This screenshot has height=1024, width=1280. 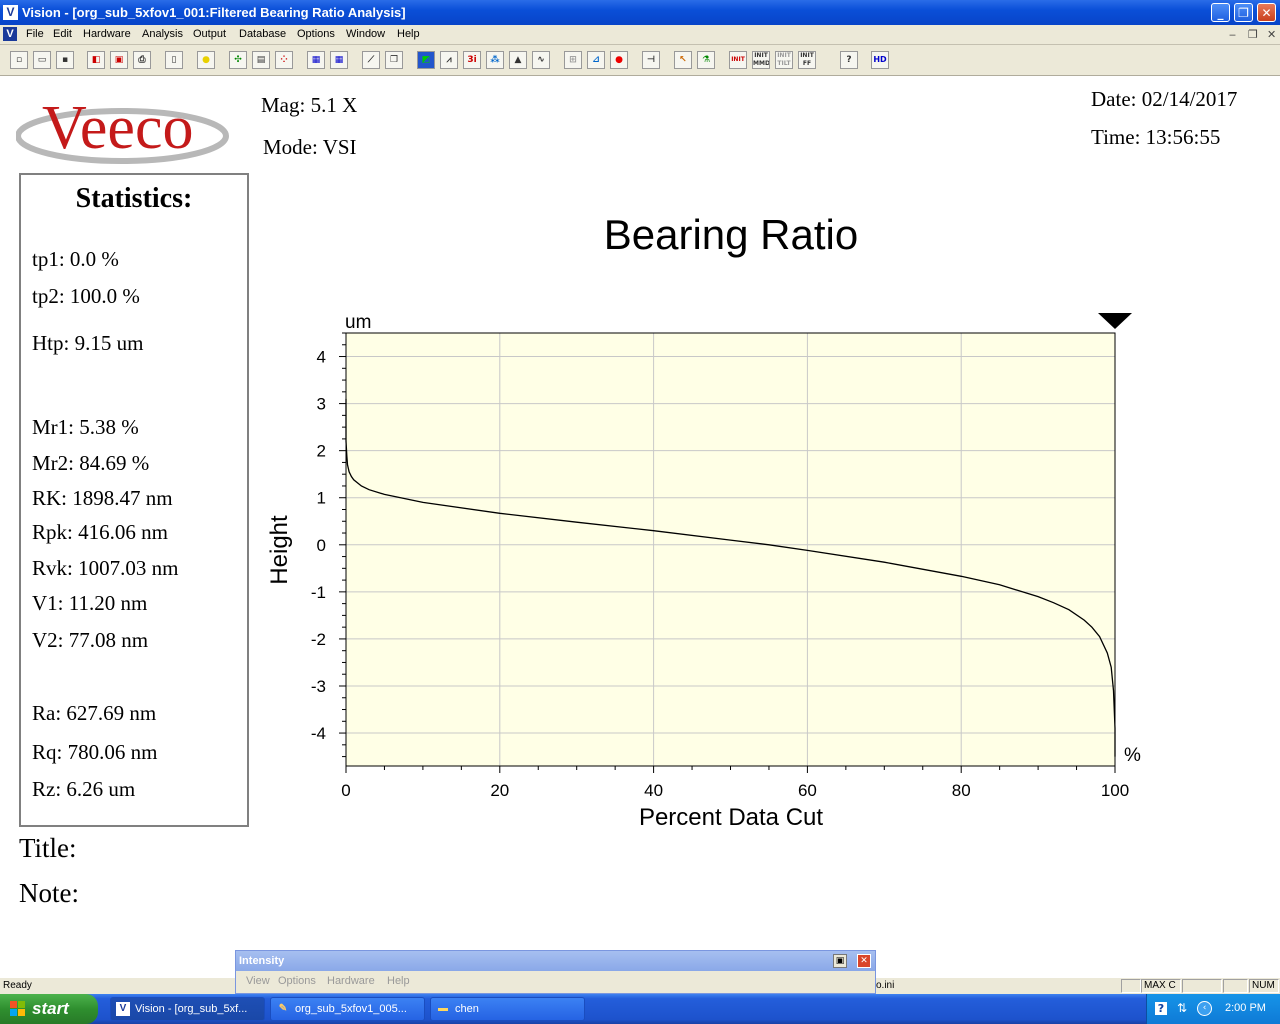 What do you see at coordinates (284, 60) in the screenshot?
I see `colormap-icon: ⁘` at bounding box center [284, 60].